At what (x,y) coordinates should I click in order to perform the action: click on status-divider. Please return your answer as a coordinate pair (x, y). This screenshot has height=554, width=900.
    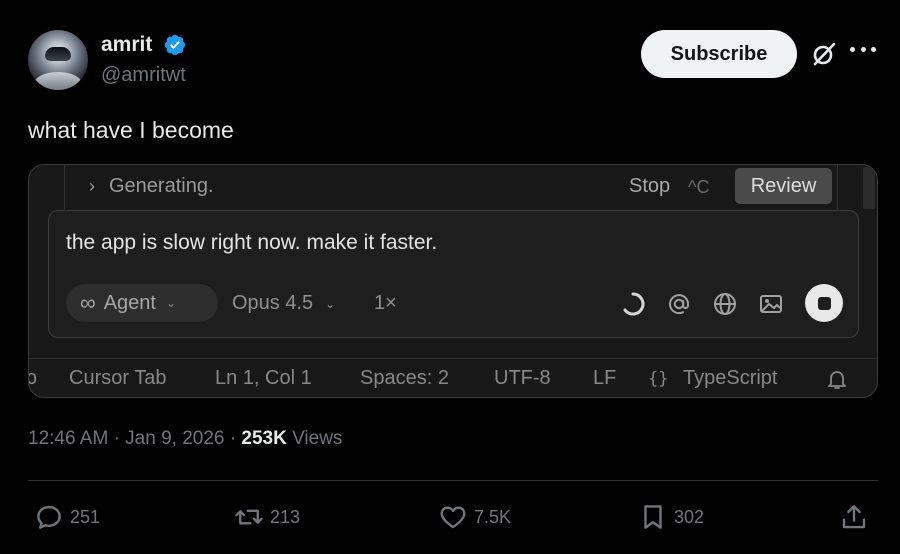
    Looking at the image, I should click on (453, 358).